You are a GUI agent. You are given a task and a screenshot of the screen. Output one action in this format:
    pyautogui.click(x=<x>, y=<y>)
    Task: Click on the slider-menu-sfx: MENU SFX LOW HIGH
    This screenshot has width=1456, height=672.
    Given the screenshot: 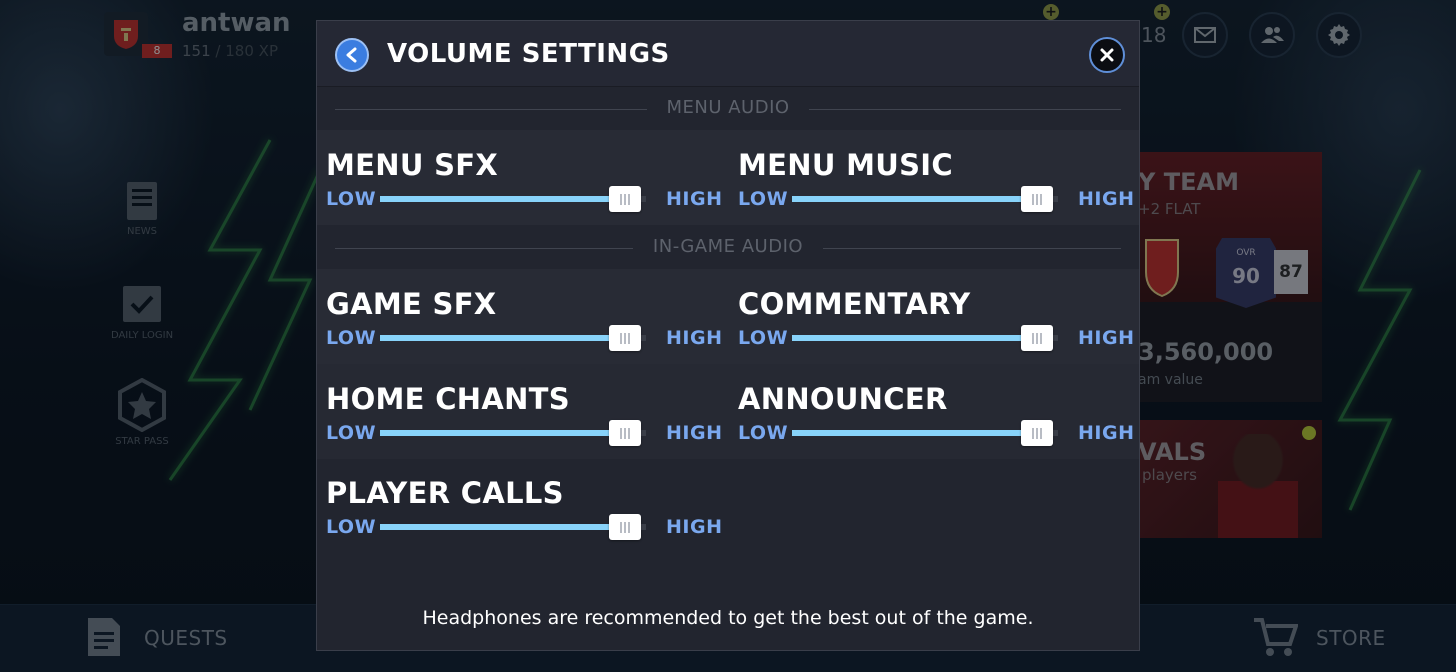 What is the action you would take?
    pyautogui.click(x=524, y=189)
    